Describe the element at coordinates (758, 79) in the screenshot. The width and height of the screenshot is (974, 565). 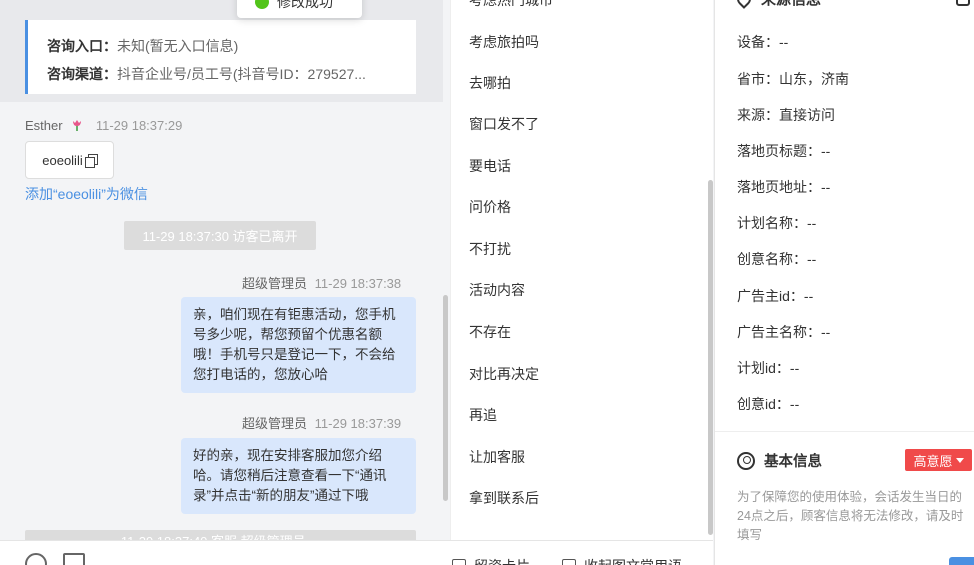
I see `field-label: 省市：` at that location.